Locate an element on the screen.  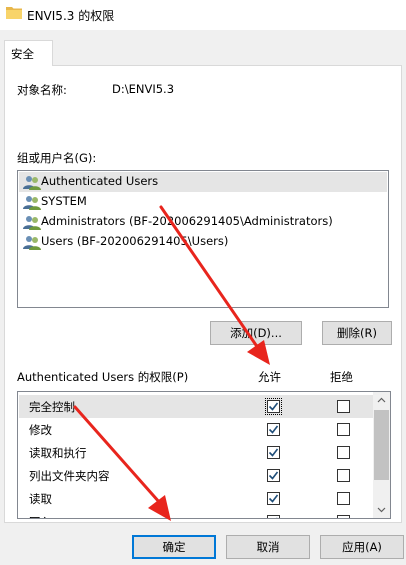
user-name: SYSTEM is located at coordinates (64, 201).